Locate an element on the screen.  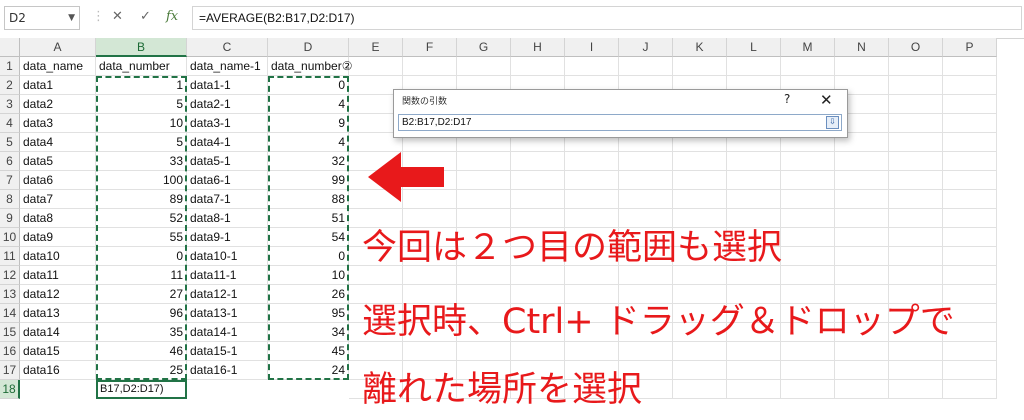
cell-d3: 4 is located at coordinates (308, 104).